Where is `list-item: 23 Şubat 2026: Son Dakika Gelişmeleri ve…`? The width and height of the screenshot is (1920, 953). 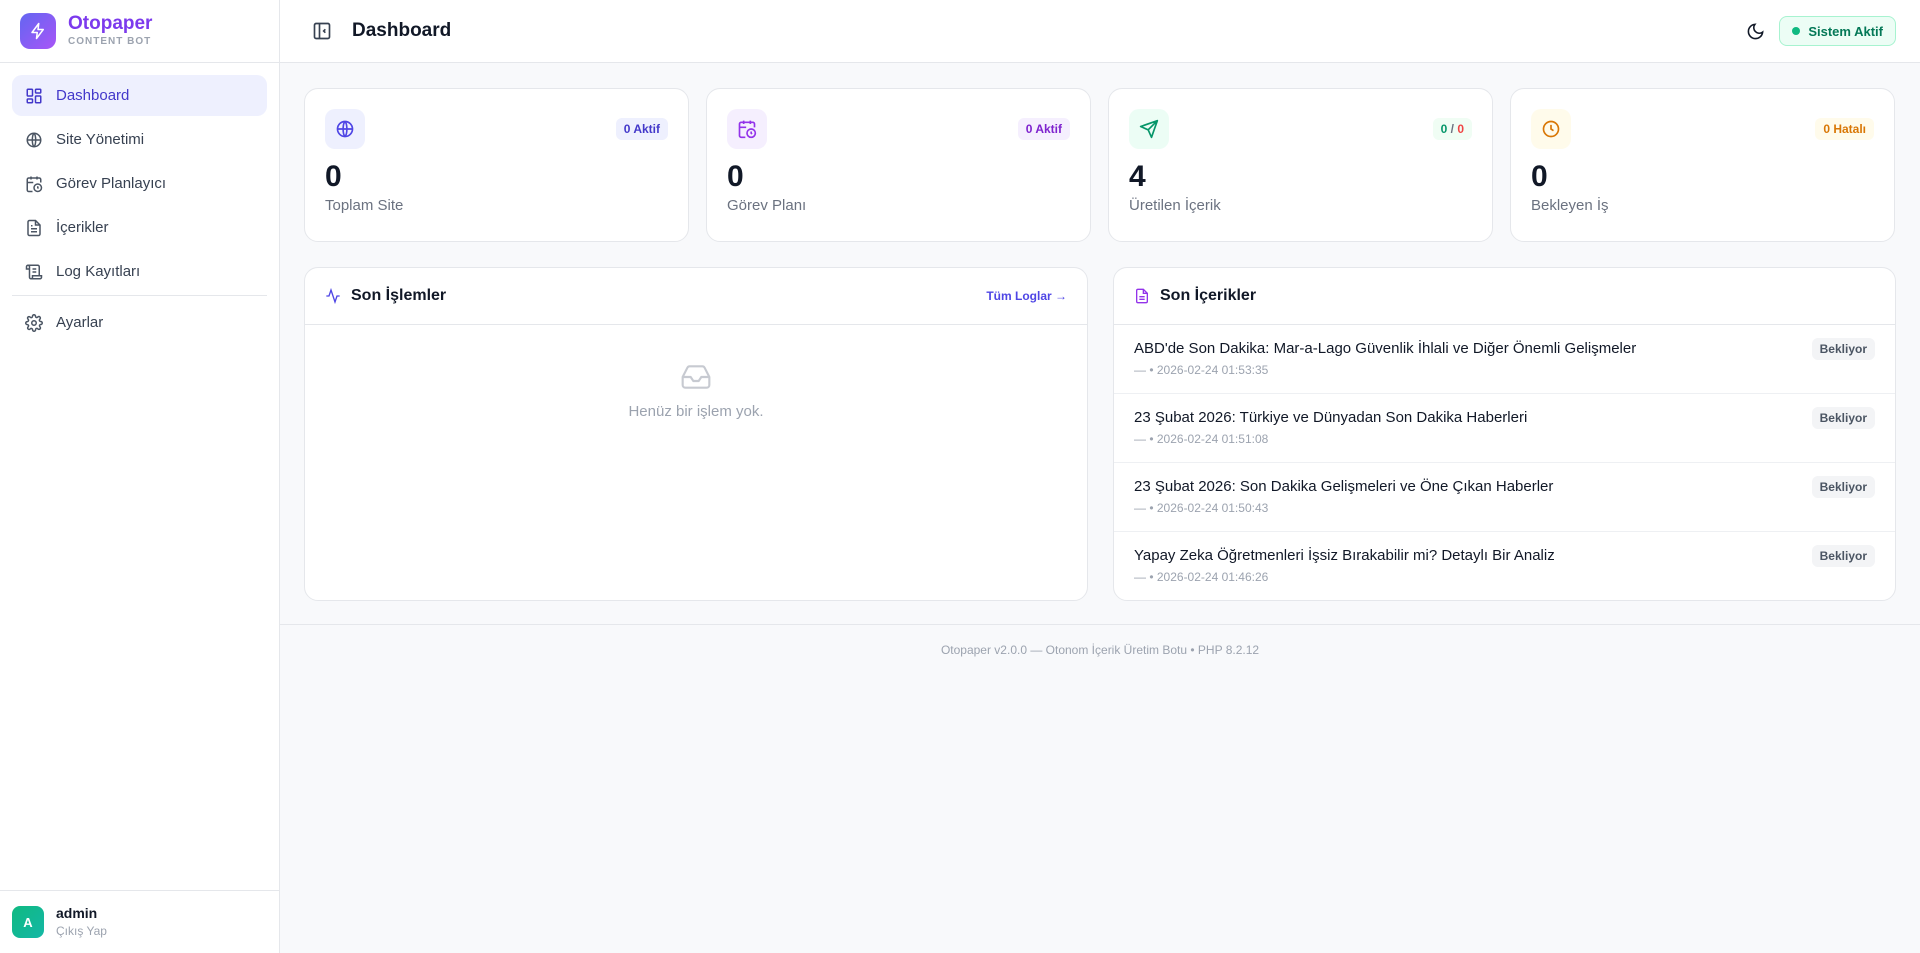 list-item: 23 Şubat 2026: Son Dakika Gelişmeleri ve… is located at coordinates (1504, 497).